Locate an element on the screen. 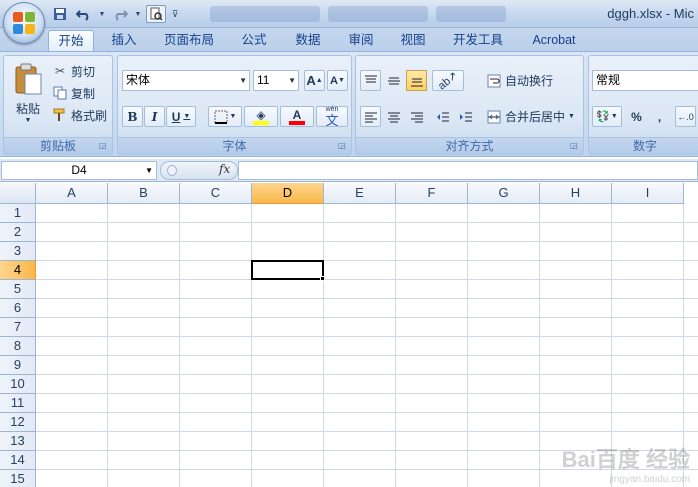 The image size is (698, 487). active-cell is located at coordinates (287, 270).